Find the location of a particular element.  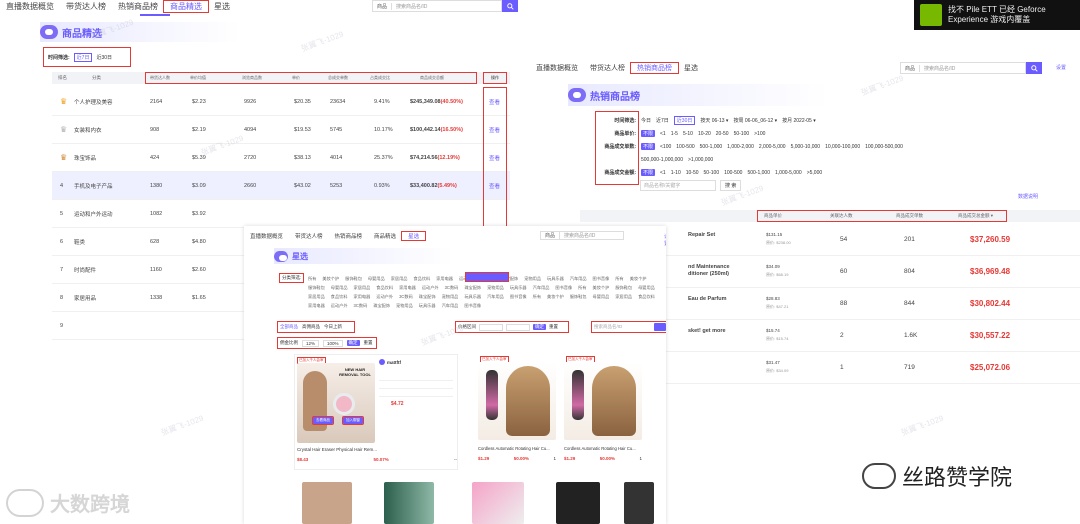

filter-option: <1 is located at coordinates (663, 134).